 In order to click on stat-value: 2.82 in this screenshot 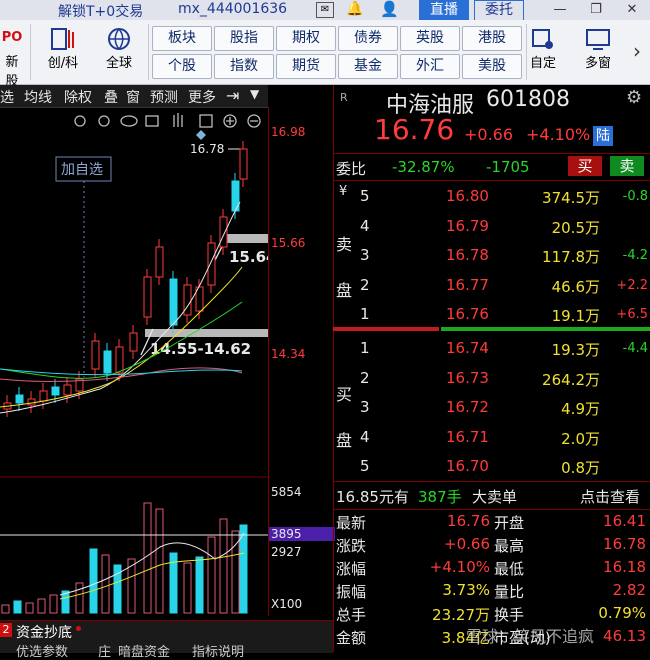, I will do `click(629, 590)`.